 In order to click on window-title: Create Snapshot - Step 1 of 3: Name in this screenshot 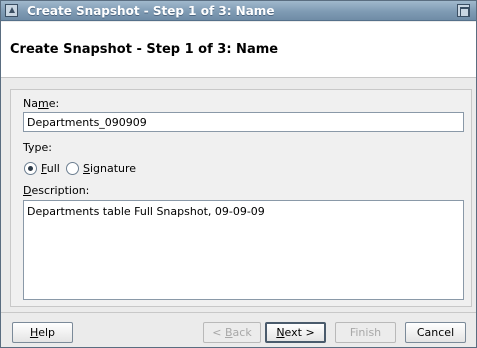, I will do `click(151, 11)`.